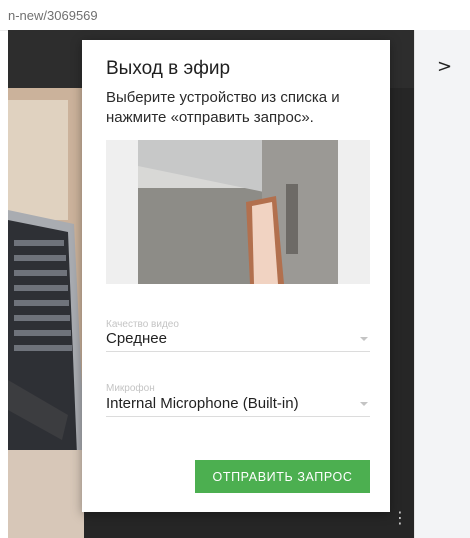 The image size is (470, 538). Describe the element at coordinates (238, 416) in the screenshot. I see `microphone-underline` at that location.